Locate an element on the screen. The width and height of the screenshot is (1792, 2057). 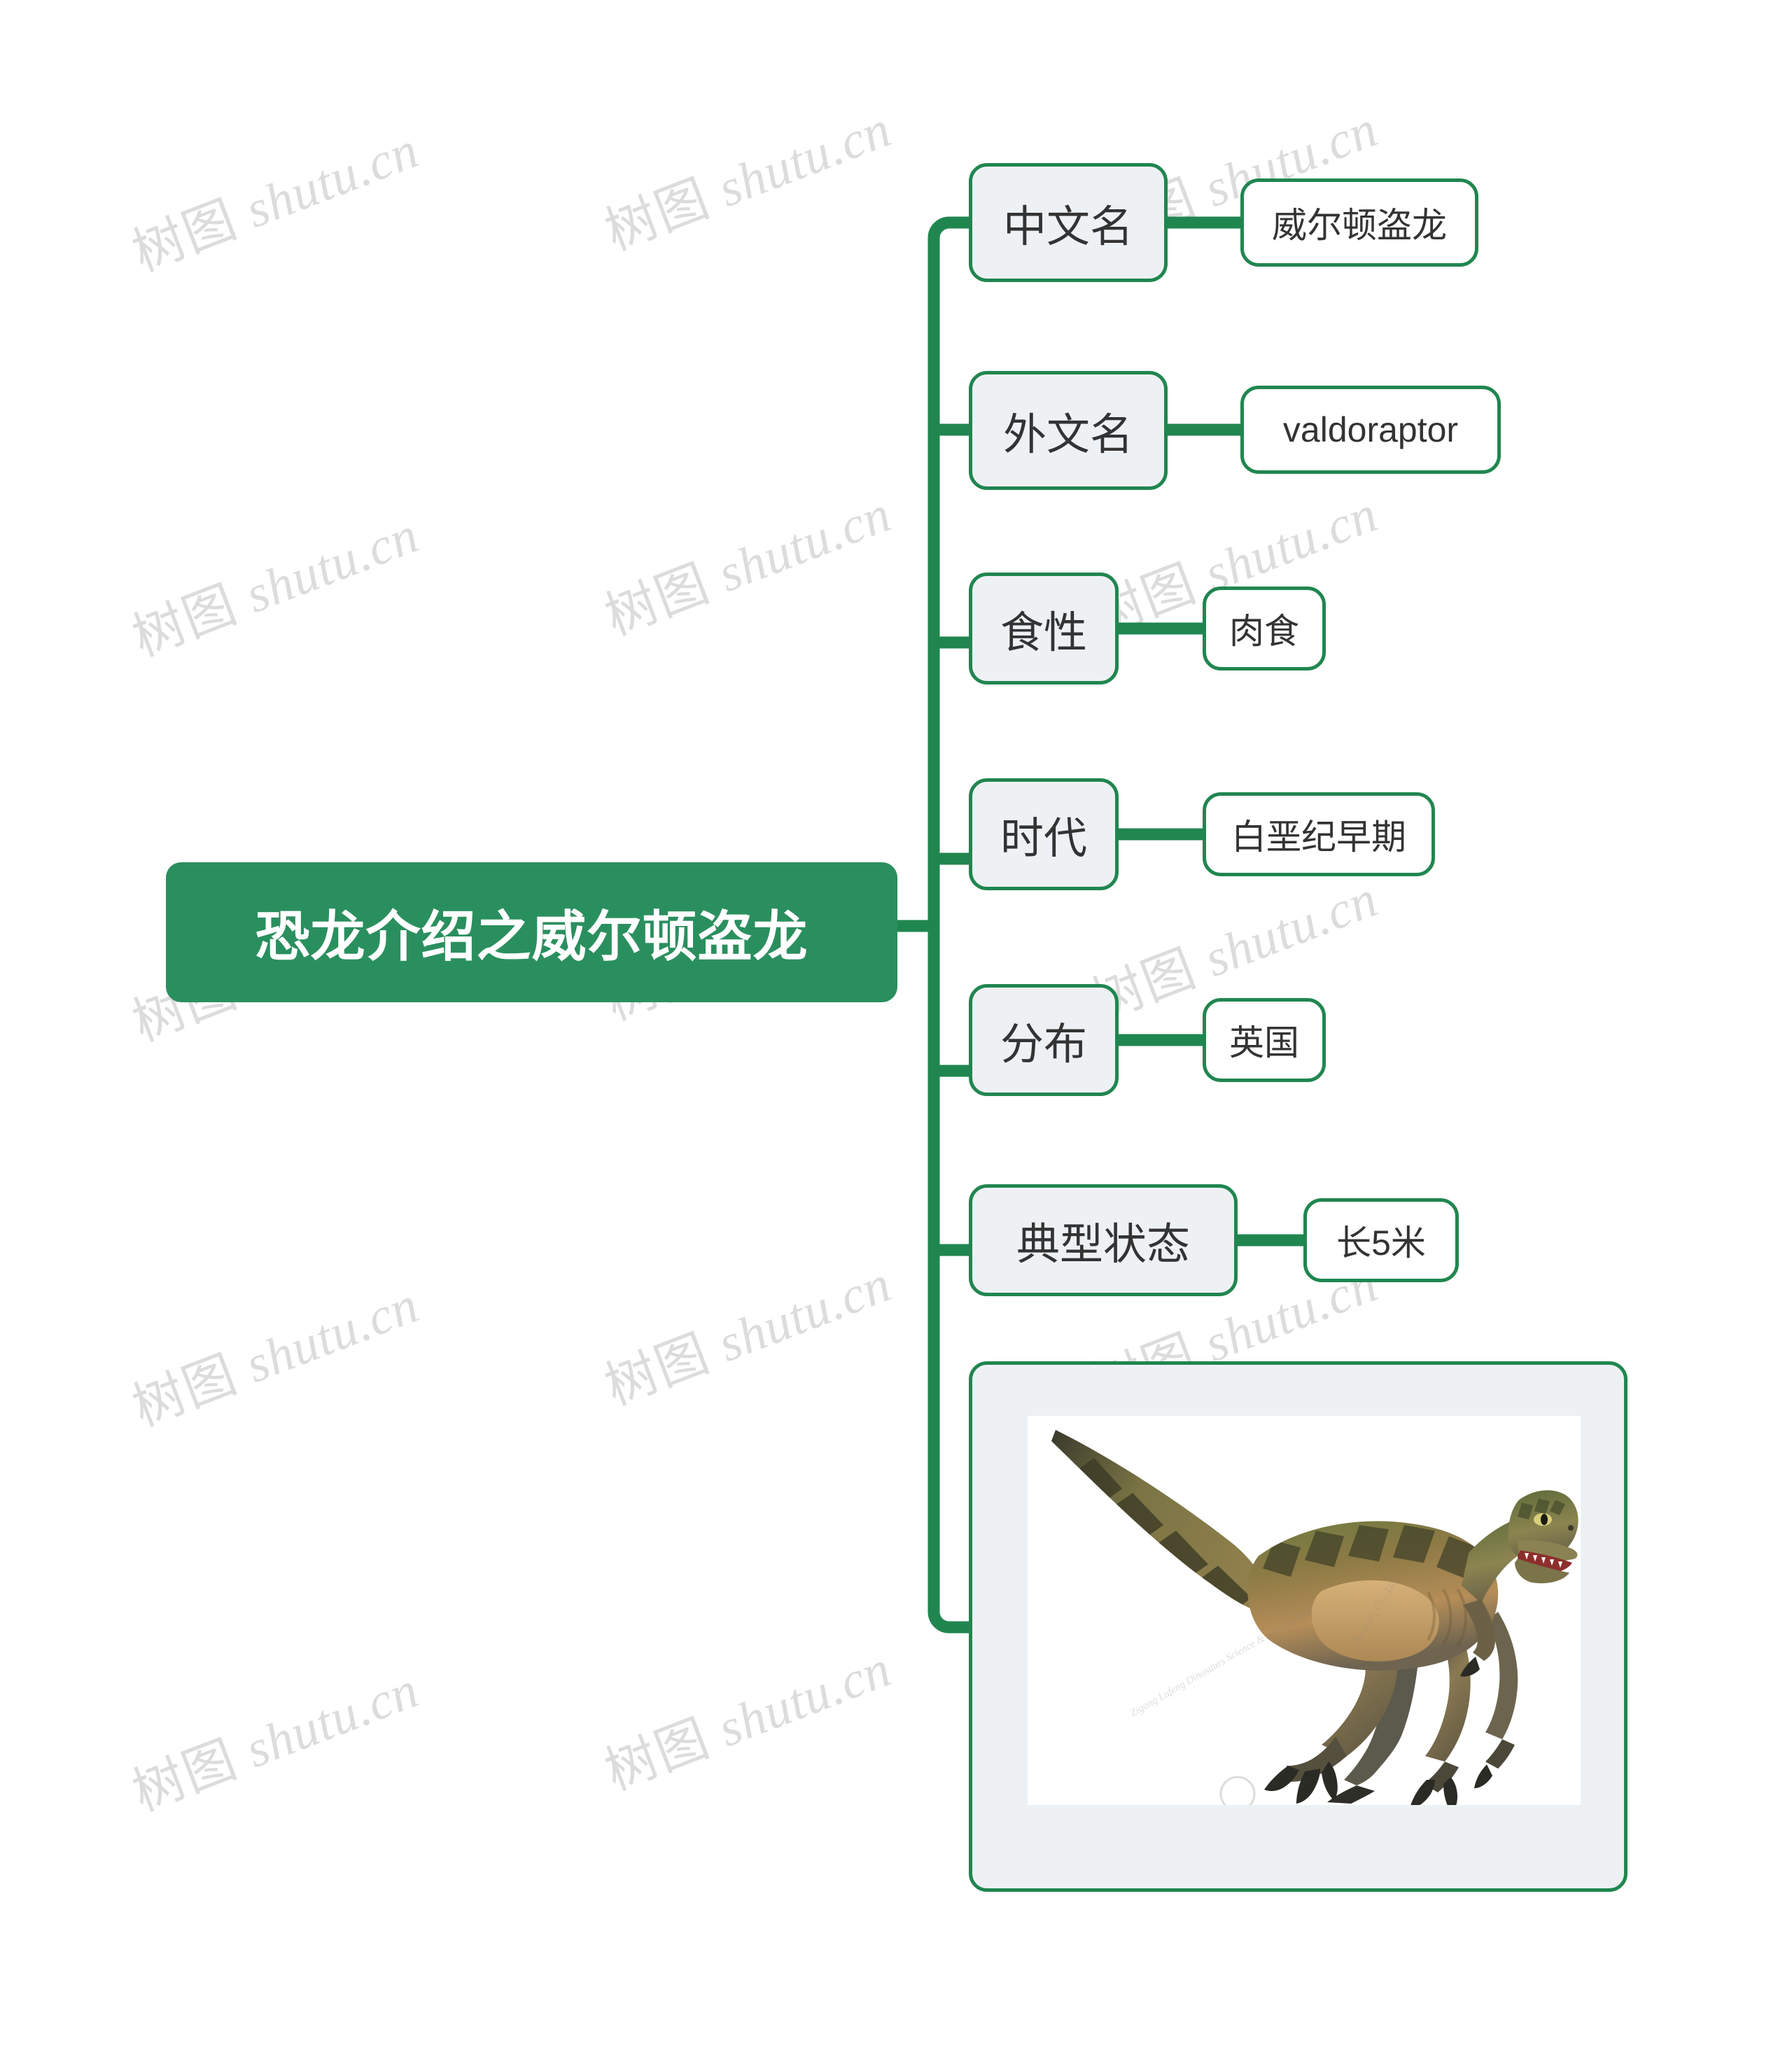
leaf-node-value: 英国 is located at coordinates (1264, 1042).